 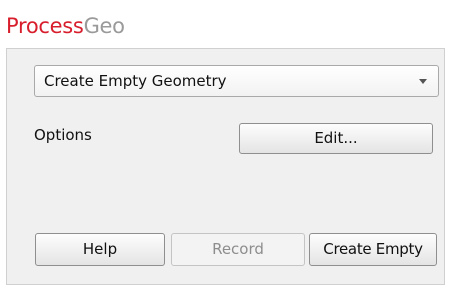 I want to click on app-title-rest: Geo, so click(x=104, y=26).